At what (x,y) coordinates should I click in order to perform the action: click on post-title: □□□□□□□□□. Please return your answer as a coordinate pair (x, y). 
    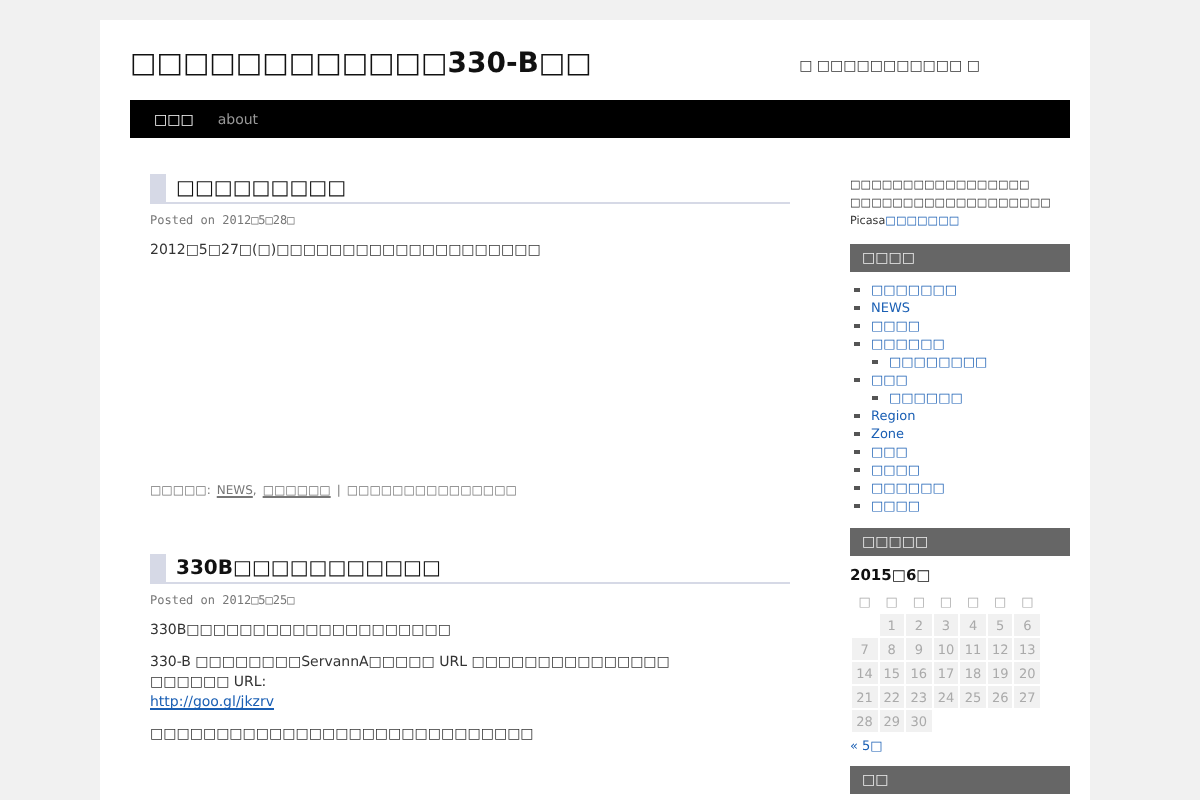
    Looking at the image, I should click on (470, 189).